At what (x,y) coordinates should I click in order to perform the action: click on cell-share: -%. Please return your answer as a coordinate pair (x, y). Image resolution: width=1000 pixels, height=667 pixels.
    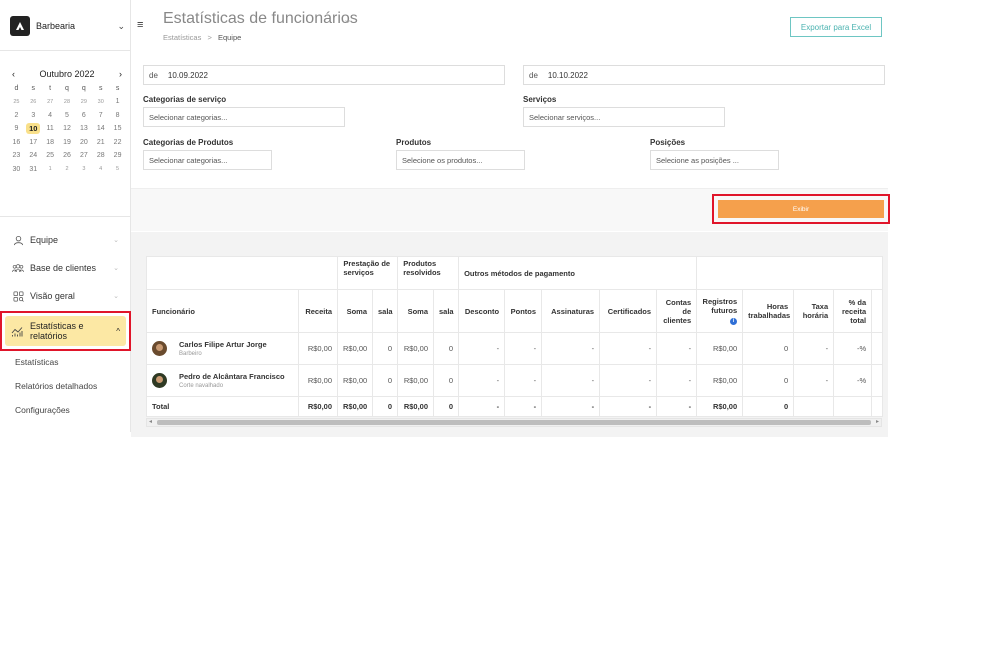
    Looking at the image, I should click on (853, 380).